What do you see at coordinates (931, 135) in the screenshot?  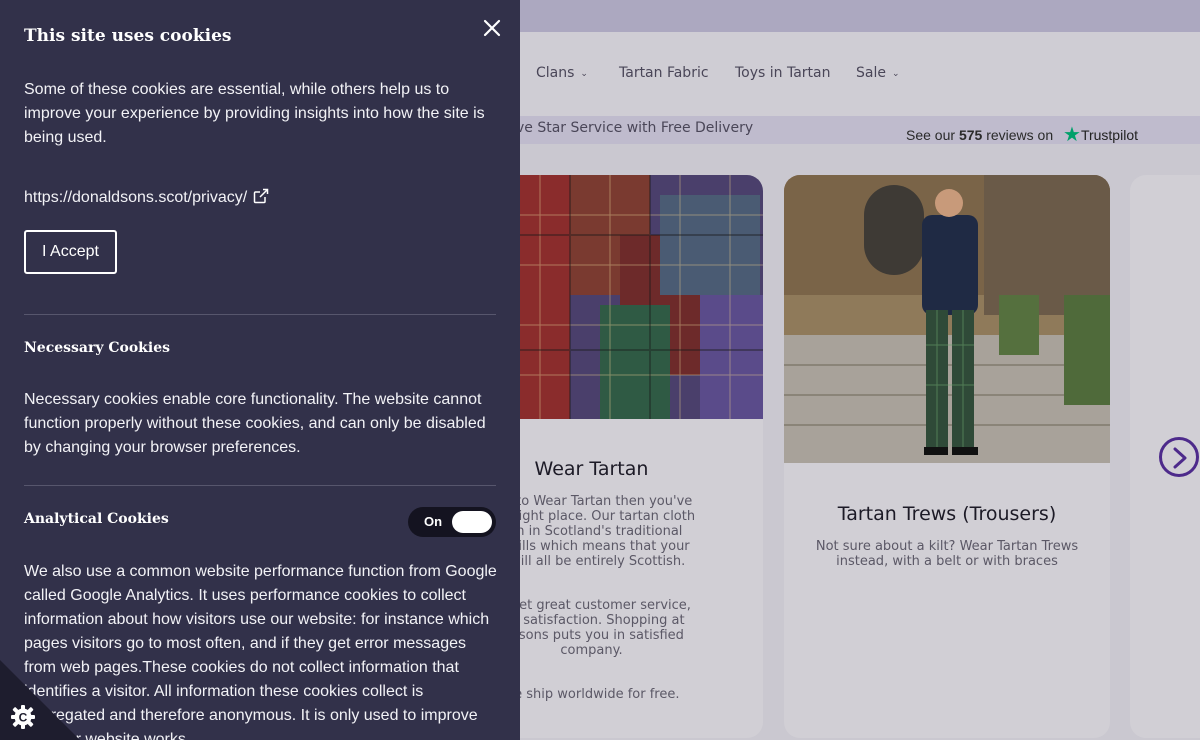 I see `trustpilot-prefix: See our` at bounding box center [931, 135].